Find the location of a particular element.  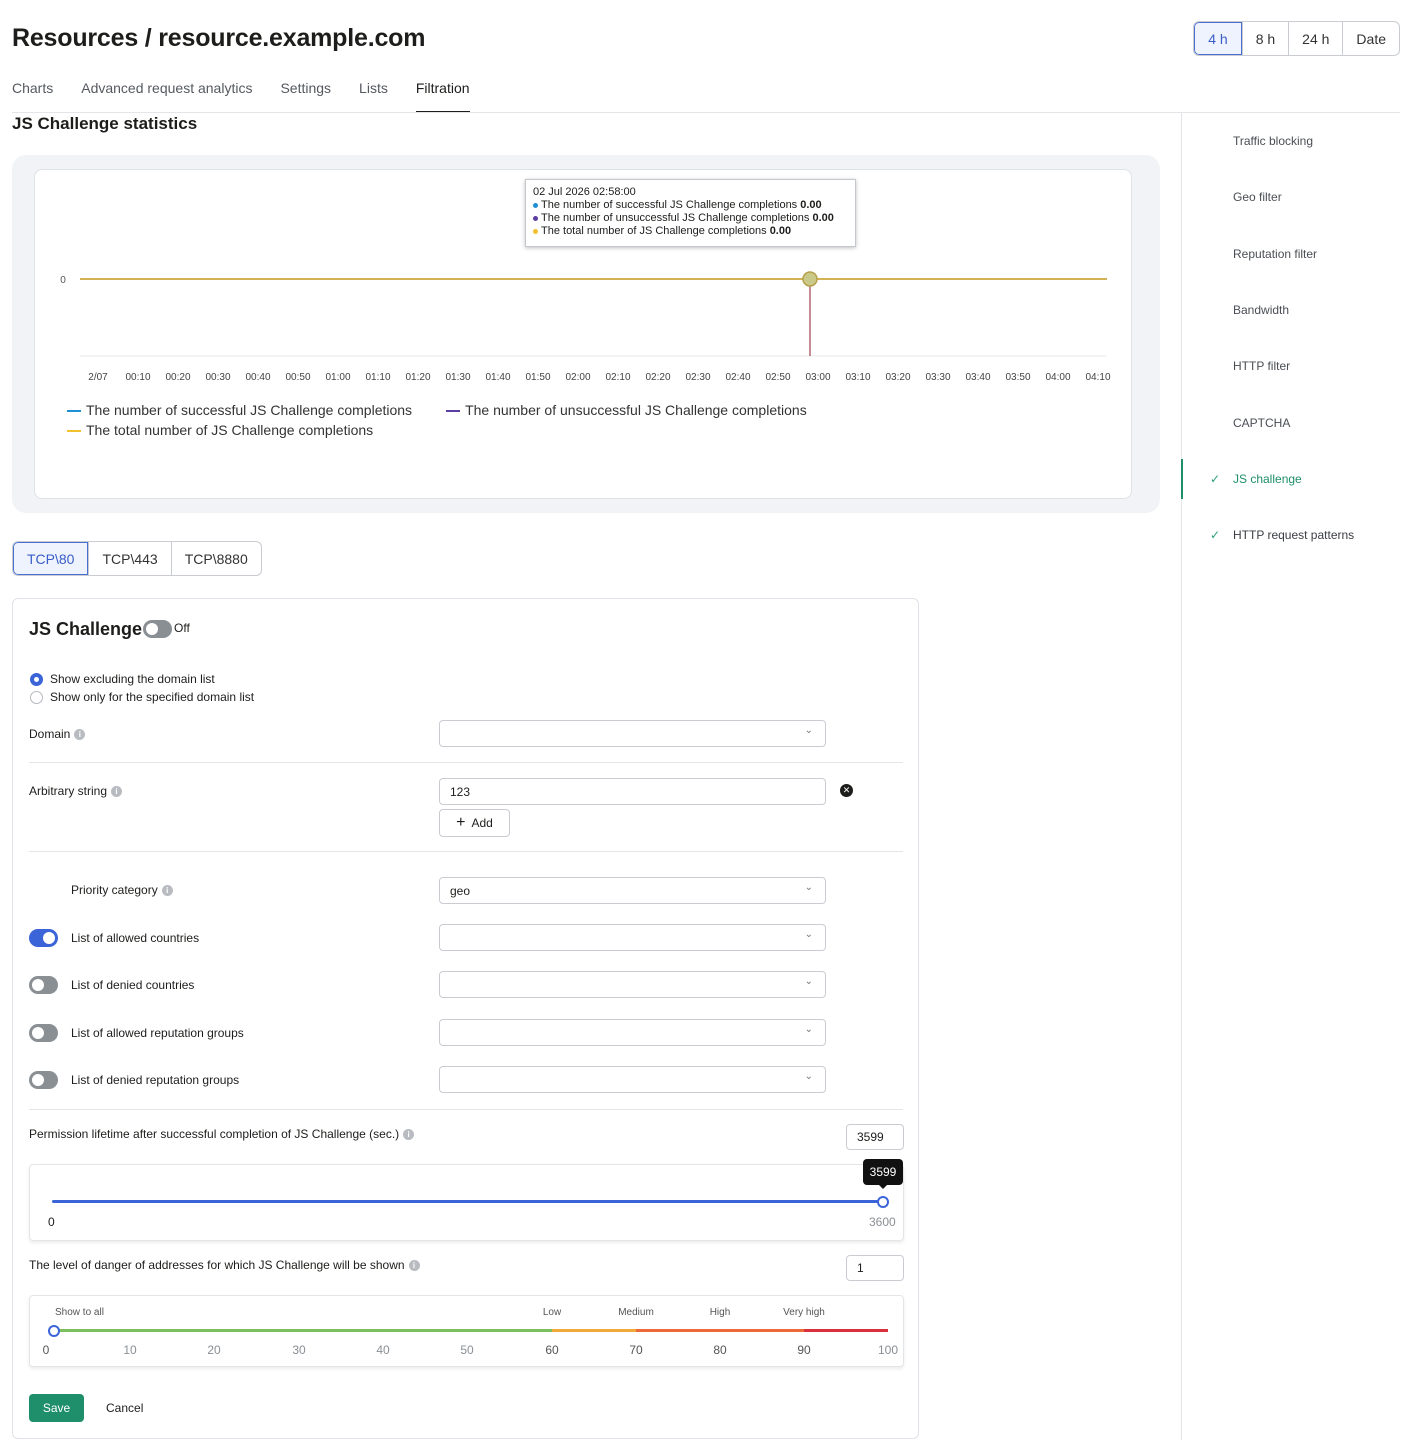

port-tcp8880-button: TCP\8880 is located at coordinates (215, 558).